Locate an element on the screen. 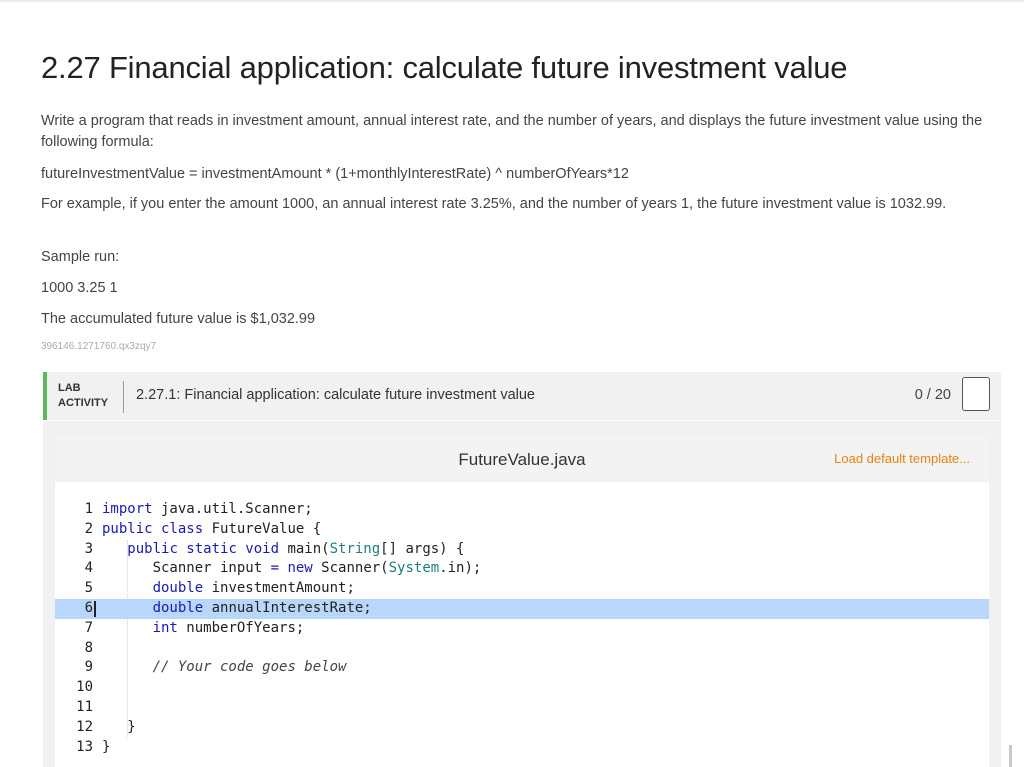 This screenshot has height=767, width=1024. code-text: // Your code goes below is located at coordinates (224, 668).